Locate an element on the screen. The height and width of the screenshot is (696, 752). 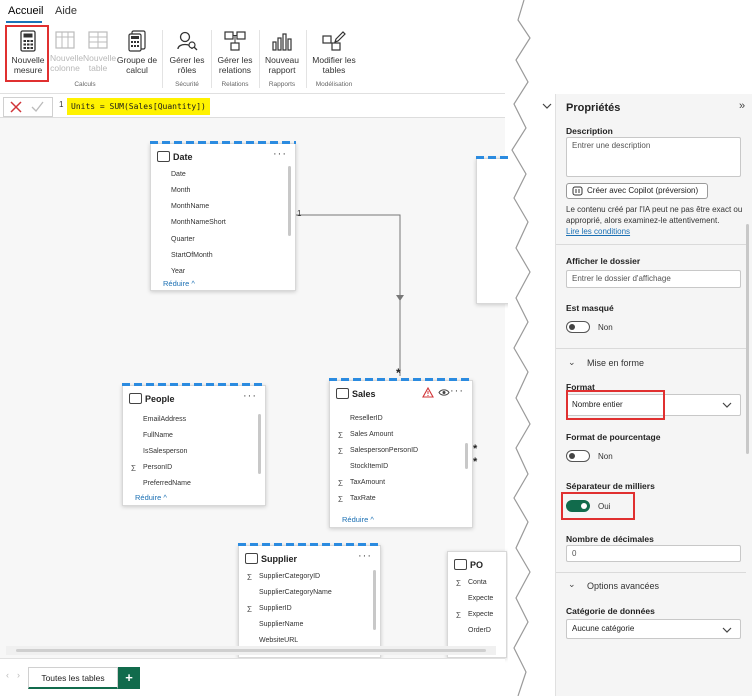
new-report-button: Nouveau rapport is located at coordinates (282, 52).